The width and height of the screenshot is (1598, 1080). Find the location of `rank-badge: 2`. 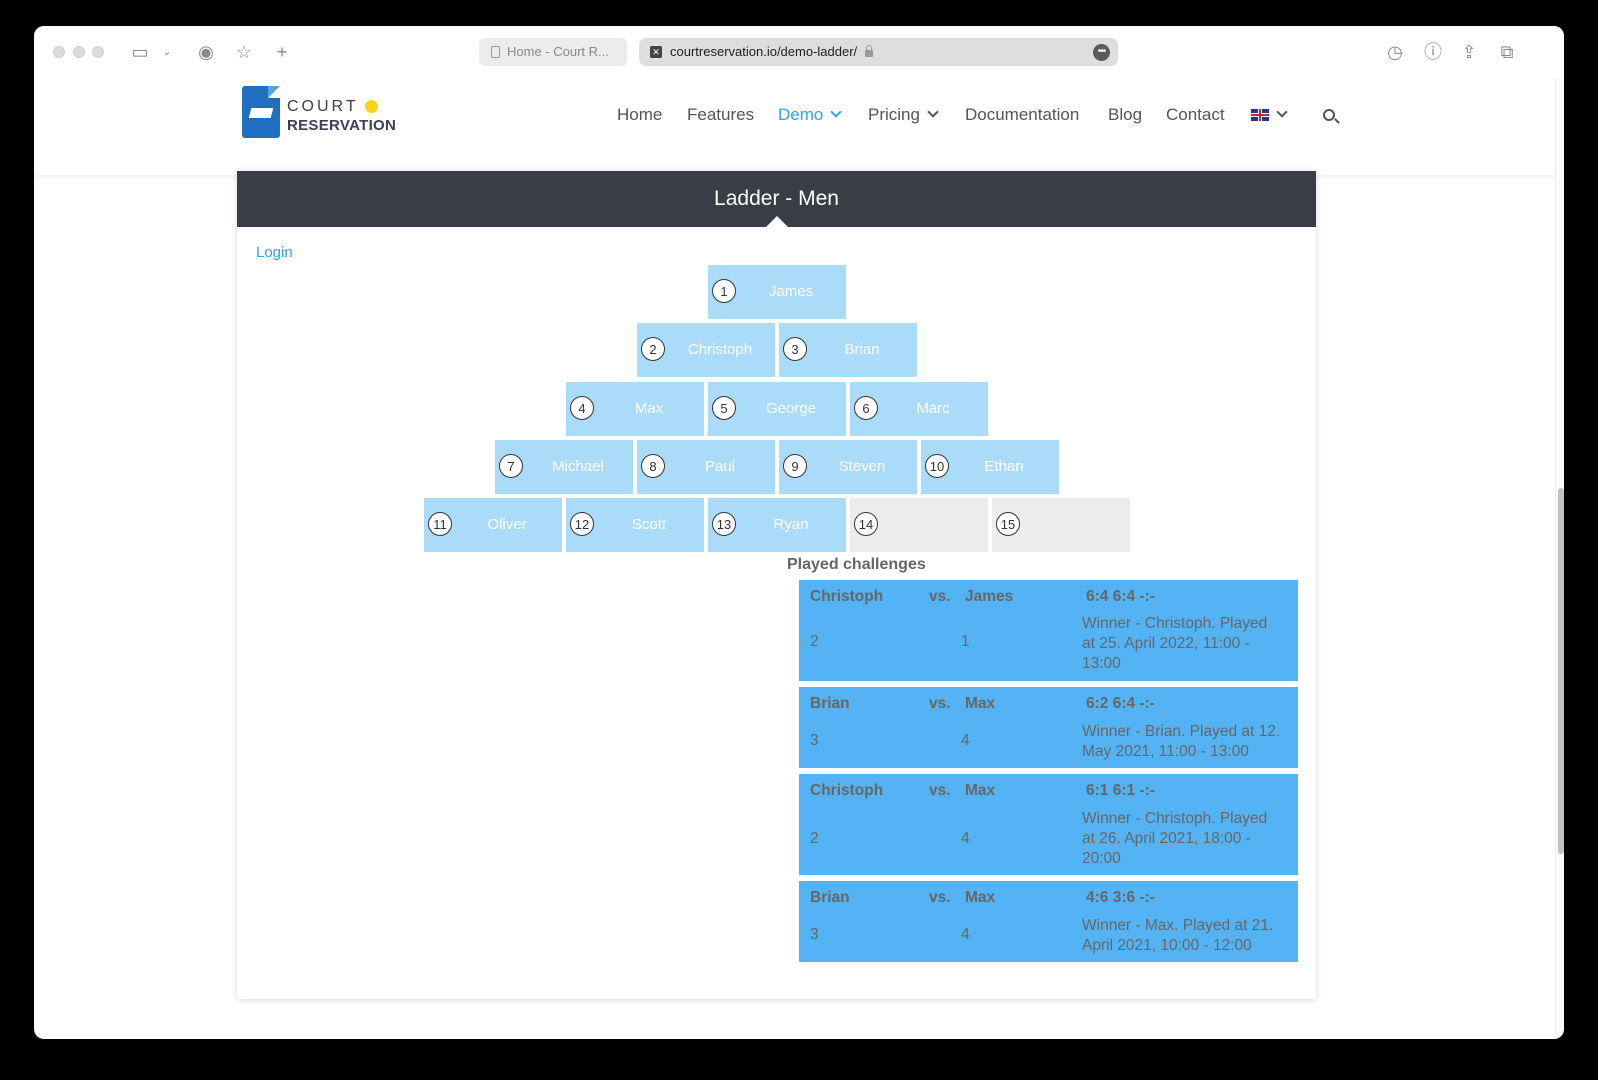

rank-badge: 2 is located at coordinates (653, 349).